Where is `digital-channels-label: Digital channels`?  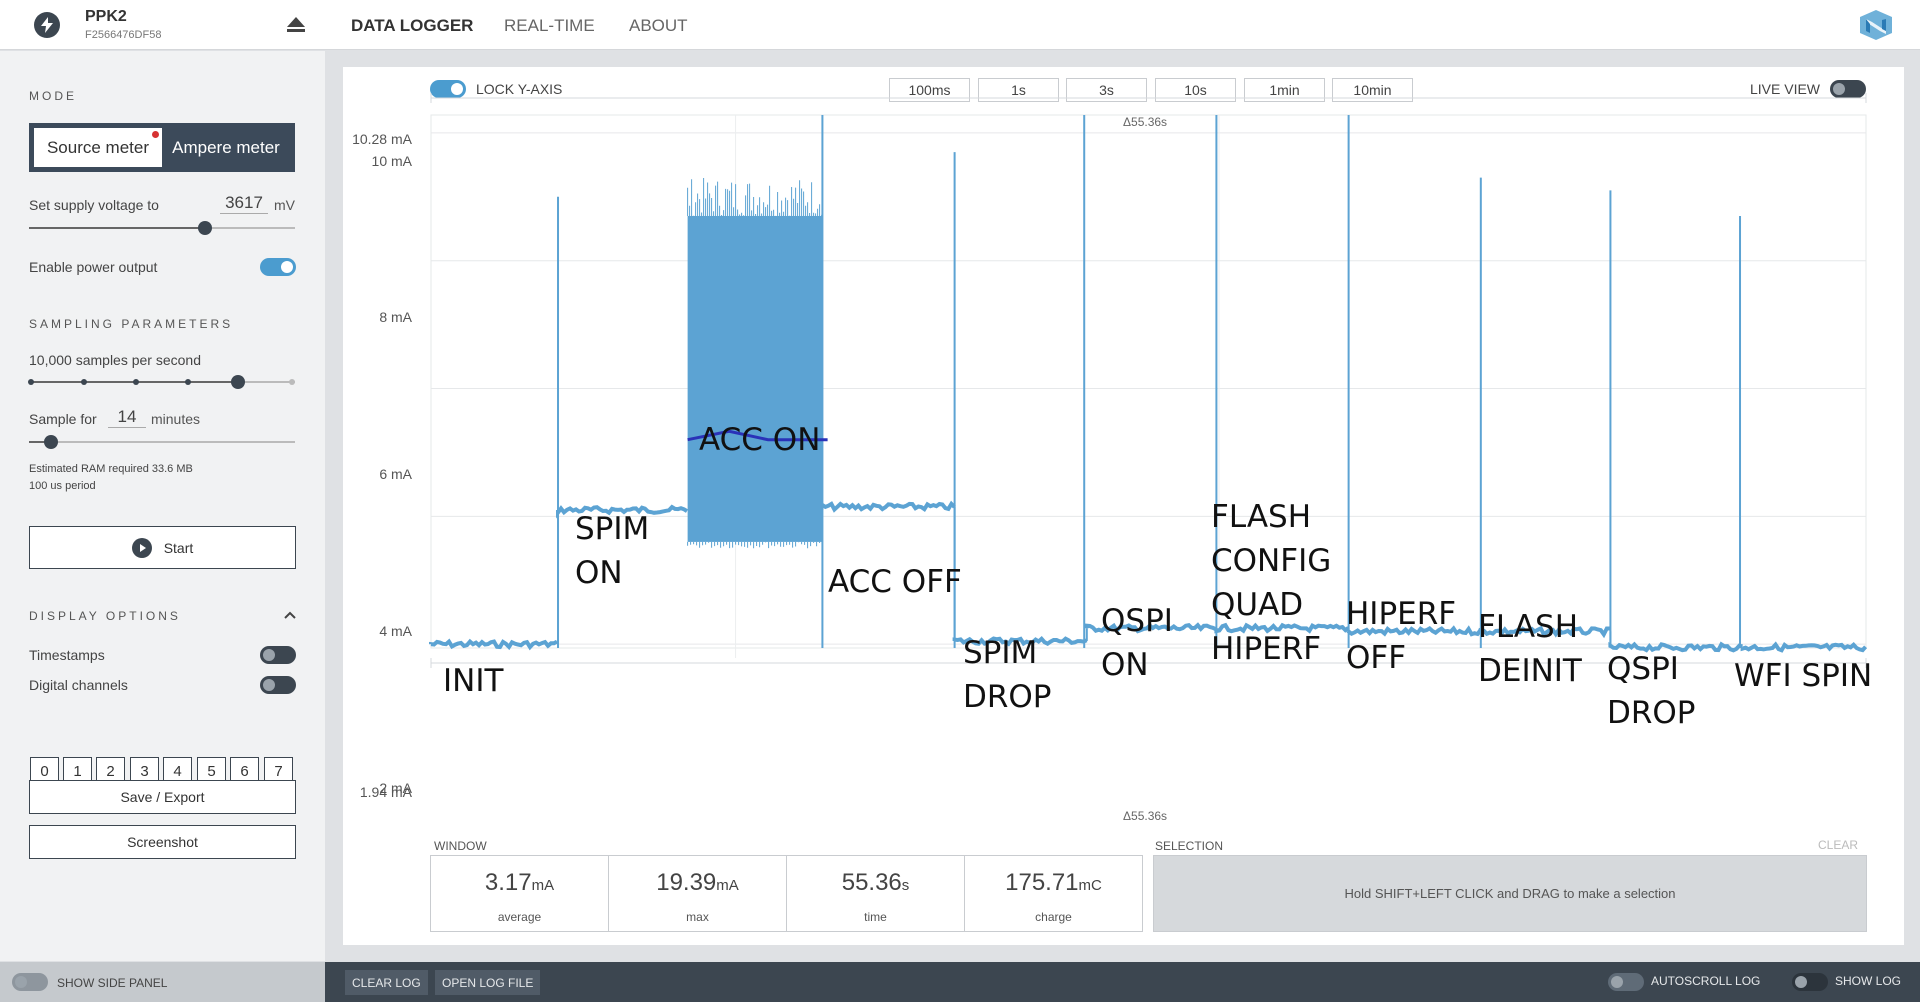 digital-channels-label: Digital channels is located at coordinates (78, 685).